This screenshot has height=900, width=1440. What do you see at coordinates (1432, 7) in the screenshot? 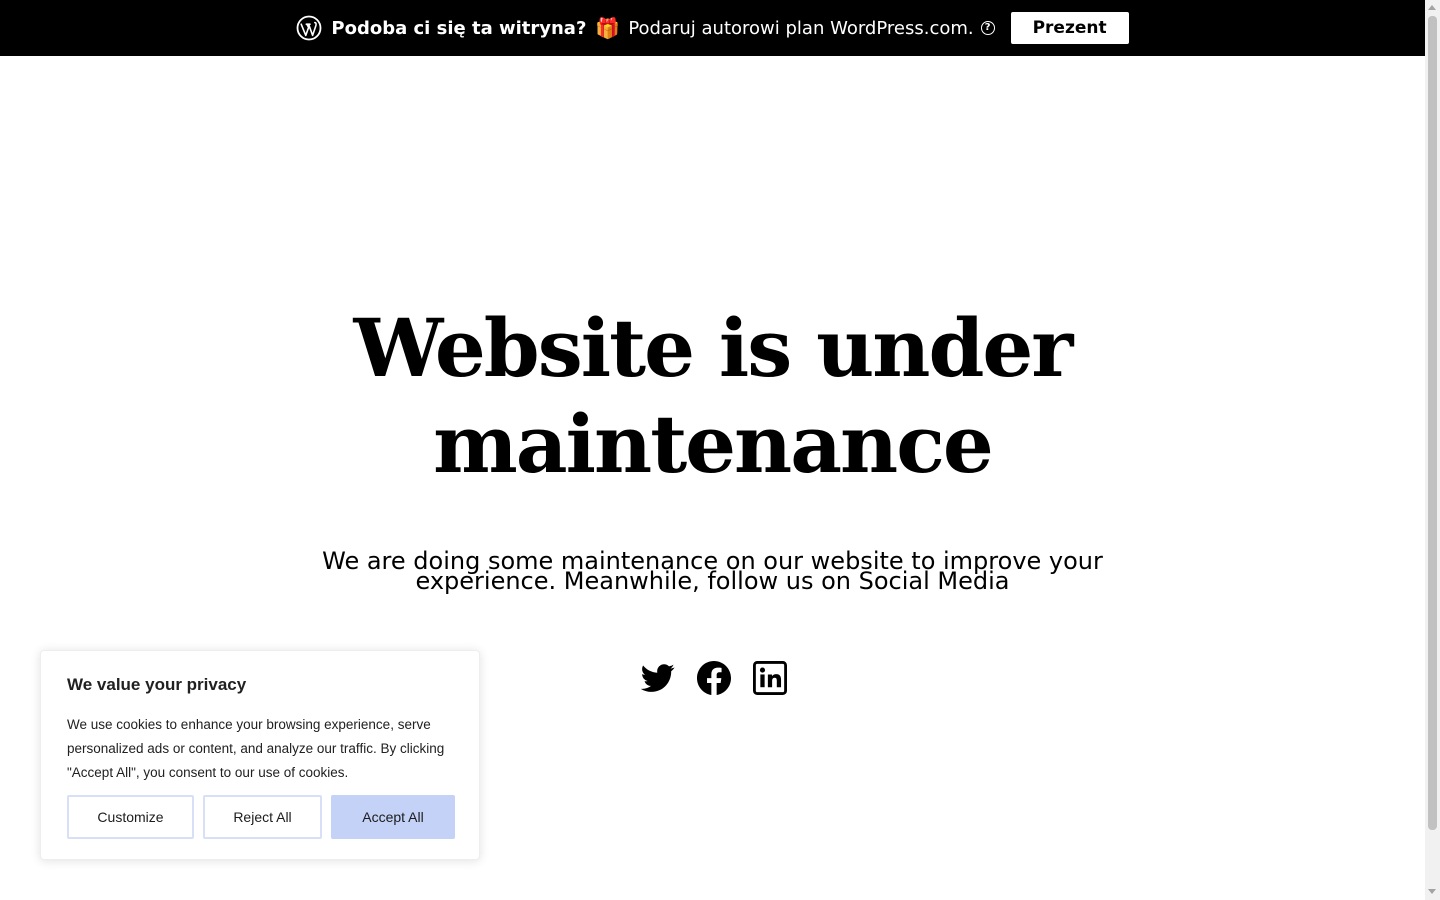
I see `scroll-up-arrow-icon` at bounding box center [1432, 7].